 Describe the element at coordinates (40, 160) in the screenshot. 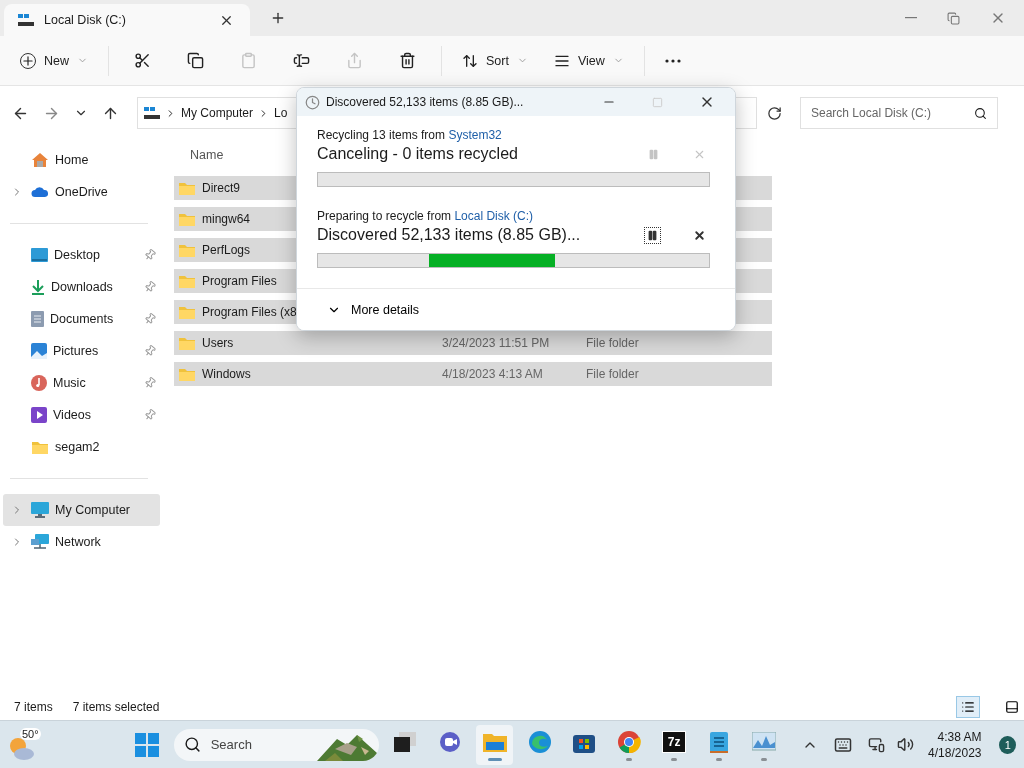

I see `house-icon` at that location.